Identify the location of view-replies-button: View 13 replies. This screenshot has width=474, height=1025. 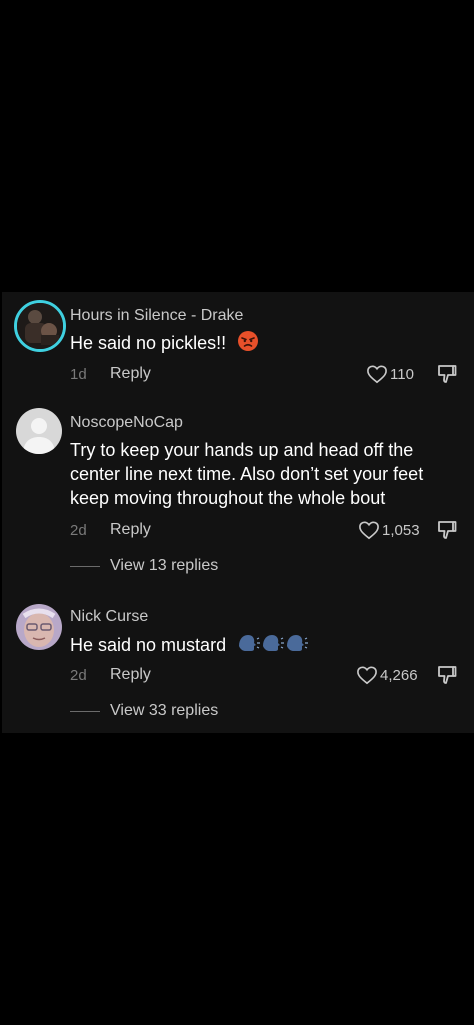
(144, 566).